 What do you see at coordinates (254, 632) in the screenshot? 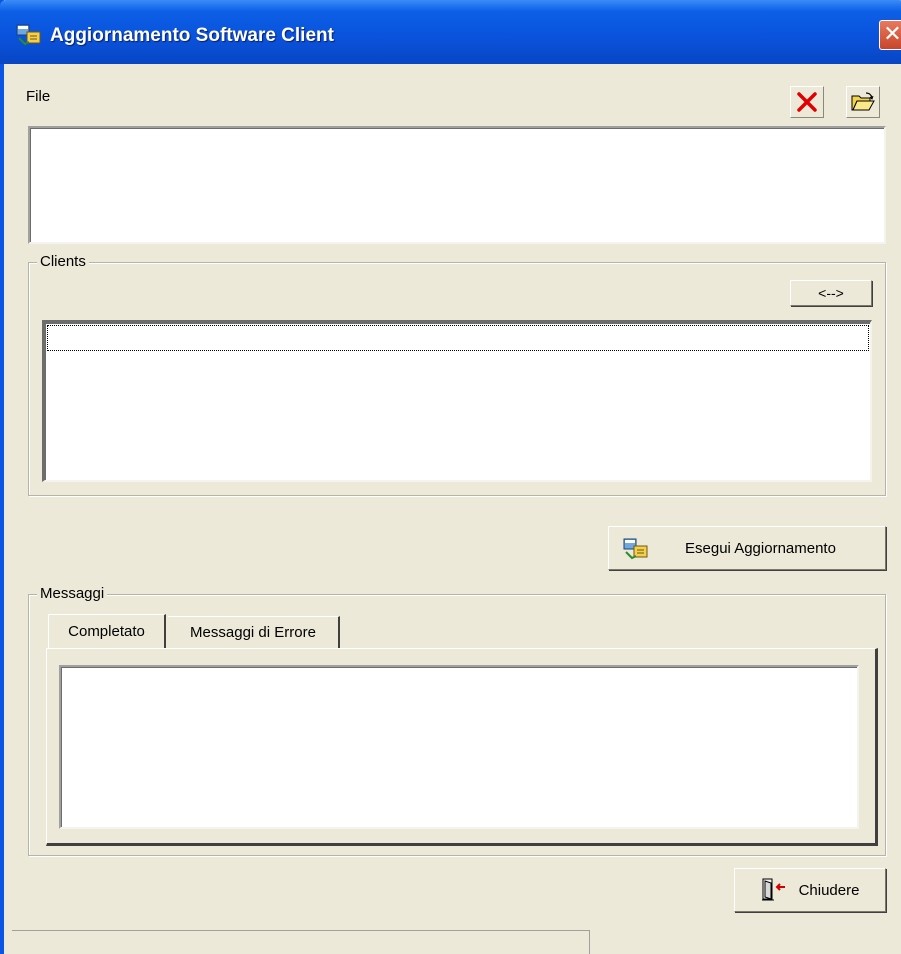
I see `tab-messaggi-di-errore: Messaggi di Errore` at bounding box center [254, 632].